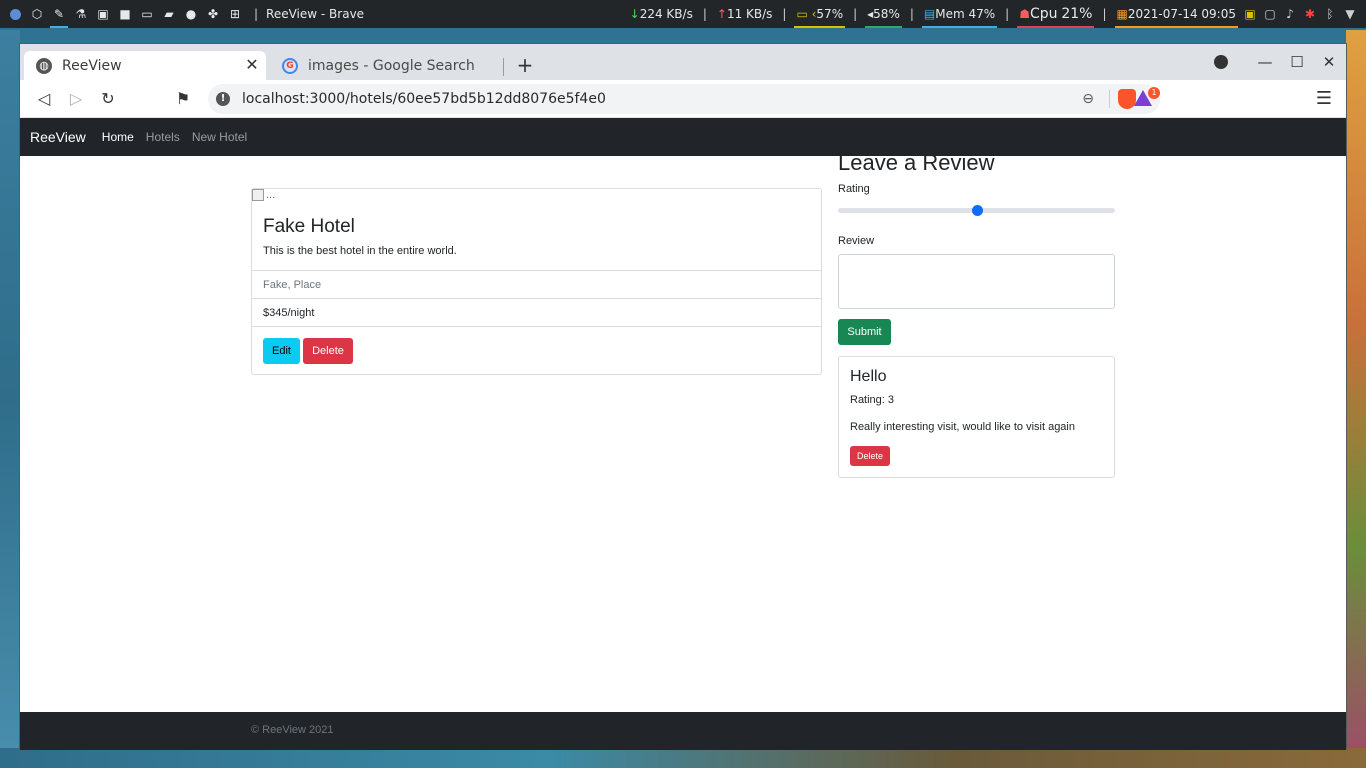 Image resolution: width=1366 pixels, height=768 pixels. Describe the element at coordinates (219, 137) in the screenshot. I see `nav-link-new-hotel: New Hotel` at that location.